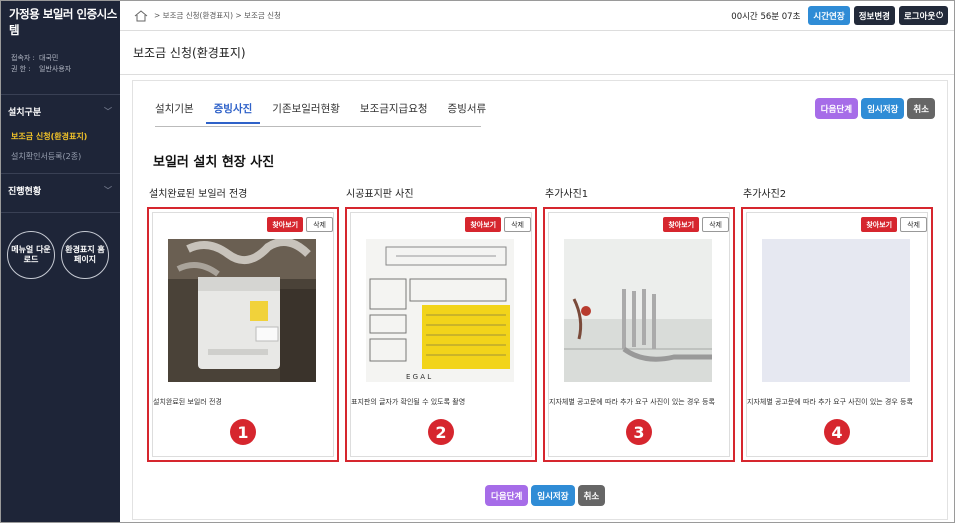  What do you see at coordinates (567, 194) in the screenshot?
I see `card-label-3: 추가사진1` at bounding box center [567, 194].